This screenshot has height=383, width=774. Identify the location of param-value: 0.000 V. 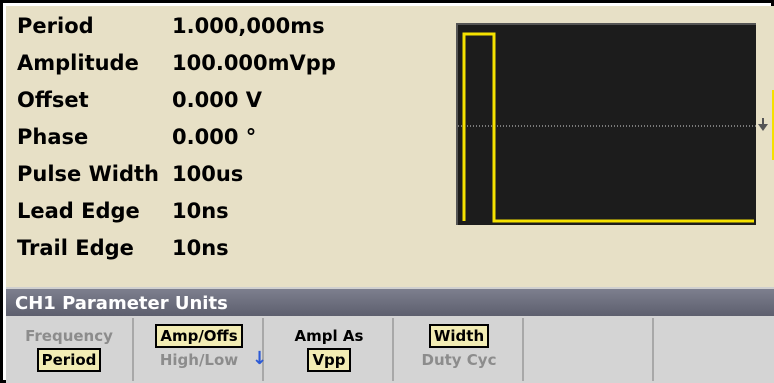
(217, 100).